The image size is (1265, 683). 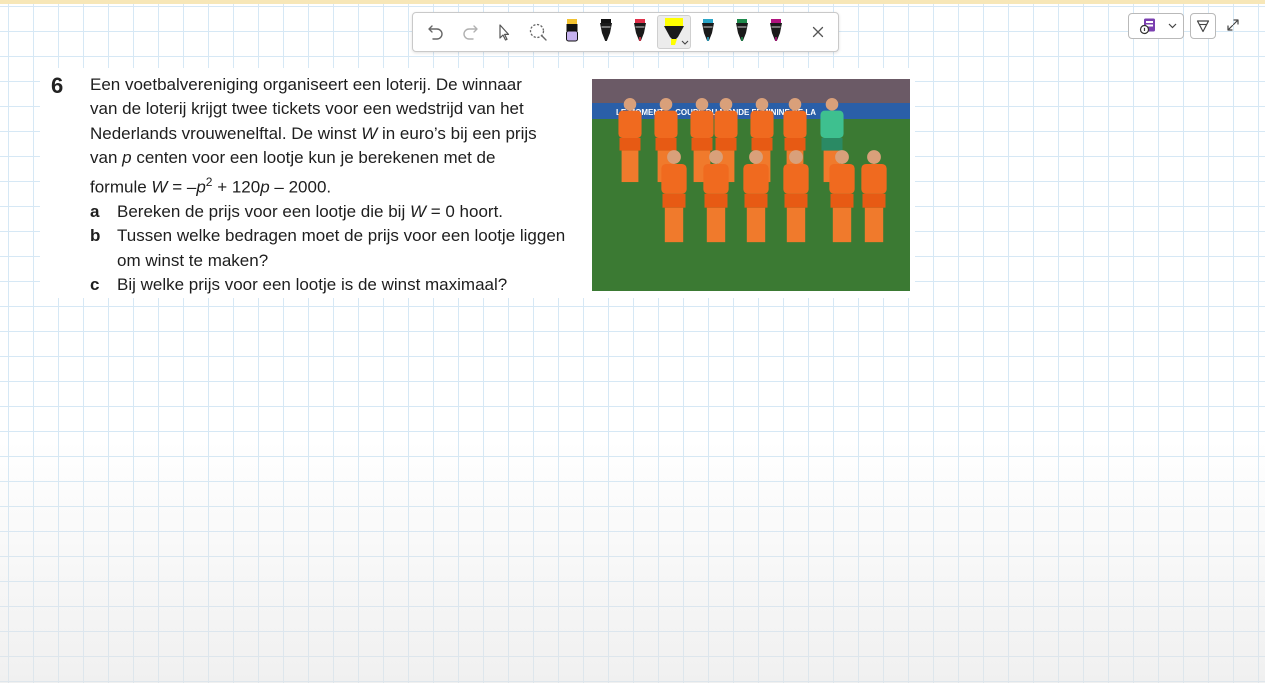 I want to click on pen-green-button, so click(x=742, y=32).